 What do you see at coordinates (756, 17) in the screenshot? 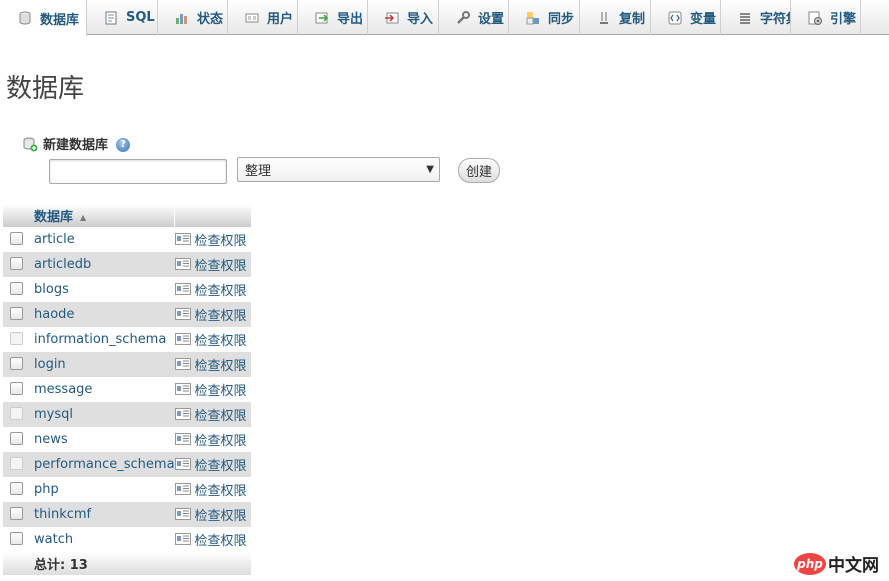
I see `tab-charset: 字符集` at bounding box center [756, 17].